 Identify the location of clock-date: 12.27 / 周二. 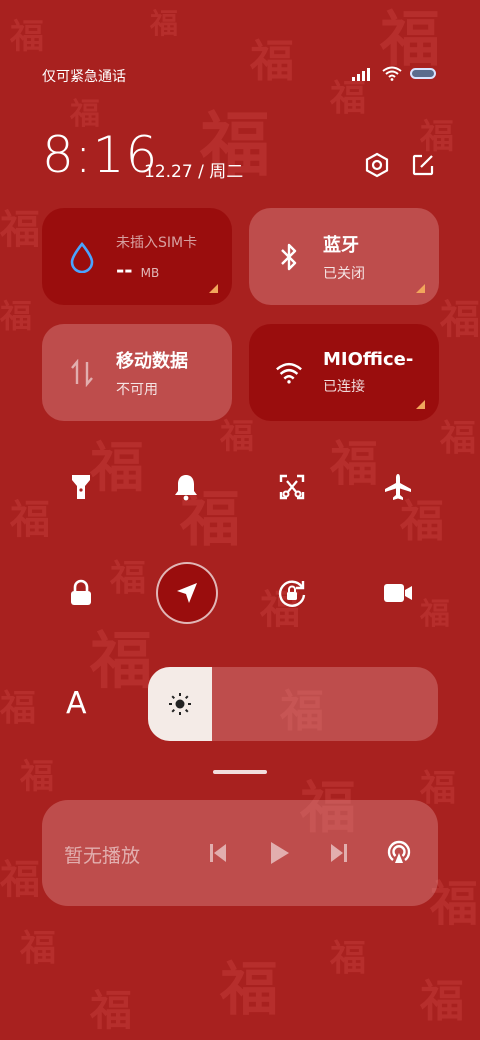
(194, 172).